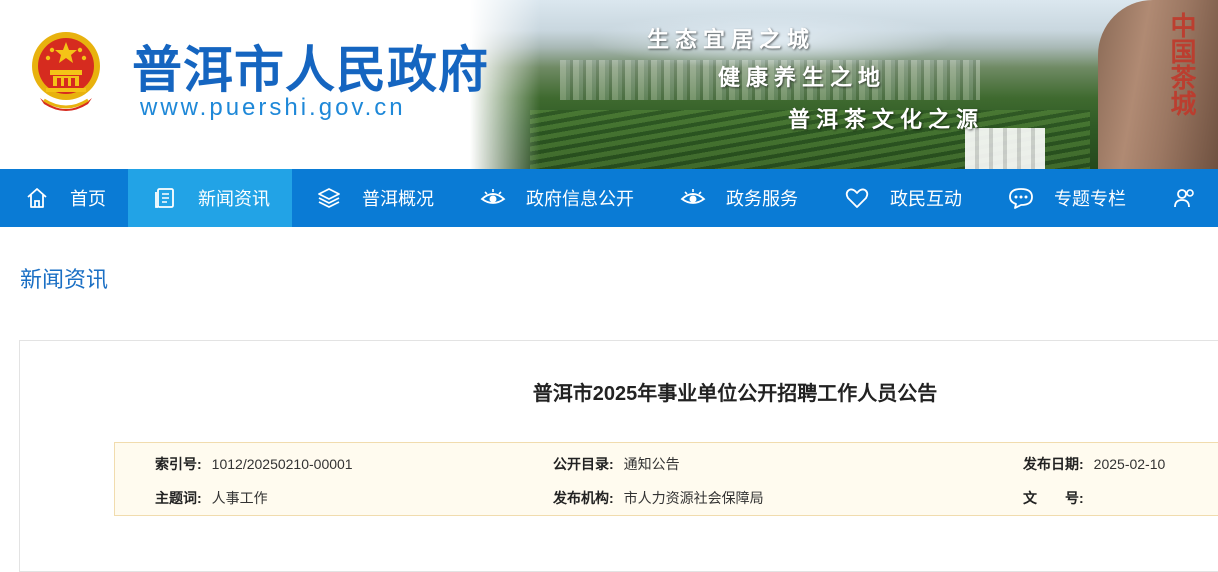 Image resolution: width=1218 pixels, height=572 pixels. What do you see at coordinates (735, 394) in the screenshot?
I see `article-title: 普洱市2025年事业单位公开招聘工作人员公告` at bounding box center [735, 394].